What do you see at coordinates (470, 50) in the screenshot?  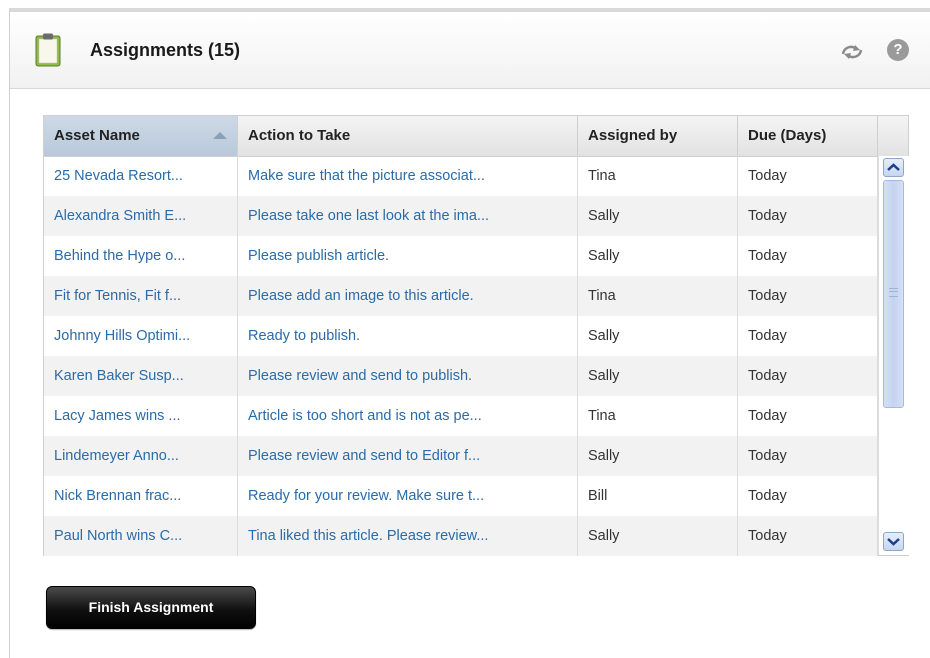 I see `panel-header: Assignments (15) ?` at bounding box center [470, 50].